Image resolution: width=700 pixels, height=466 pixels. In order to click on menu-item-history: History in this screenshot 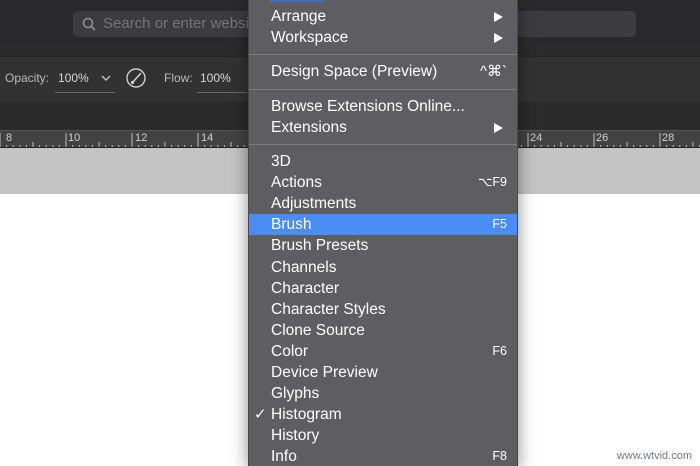, I will do `click(383, 435)`.